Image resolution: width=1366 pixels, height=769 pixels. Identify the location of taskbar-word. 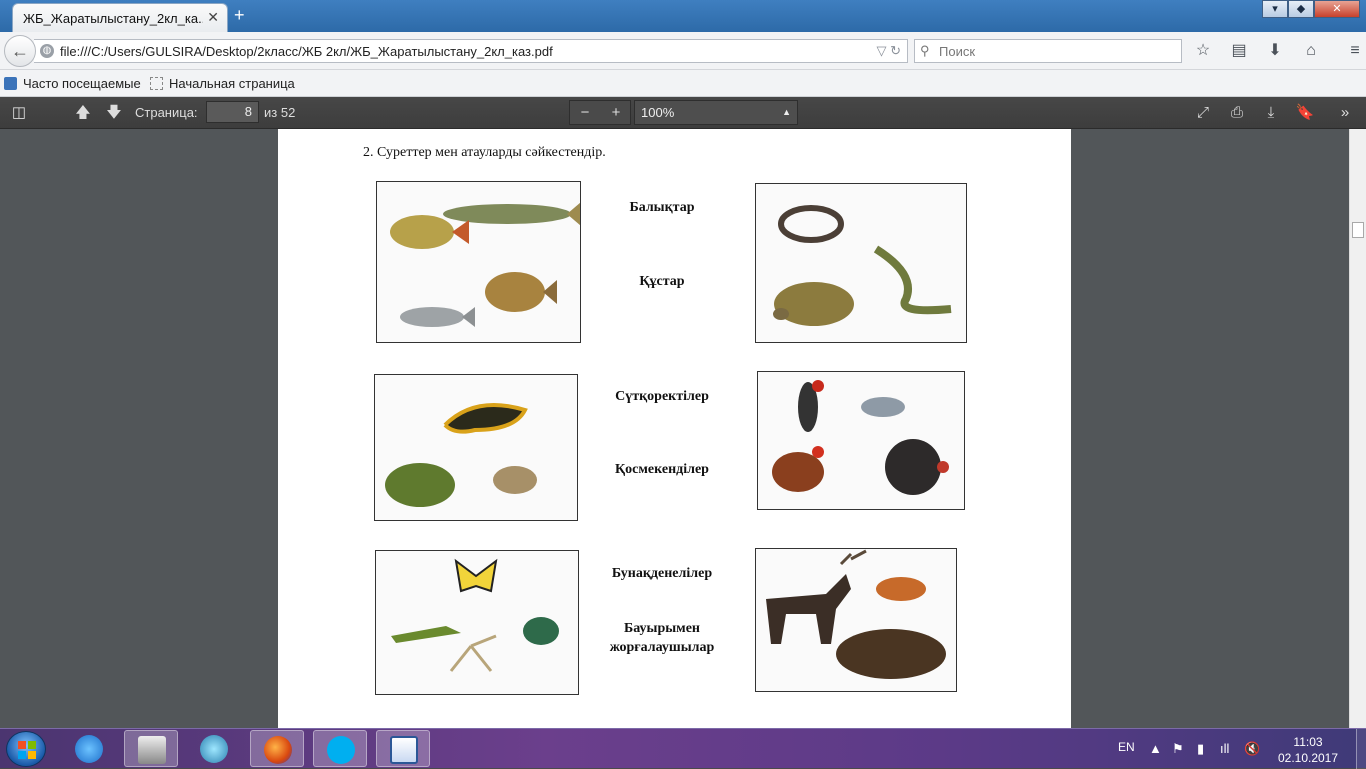
(403, 748).